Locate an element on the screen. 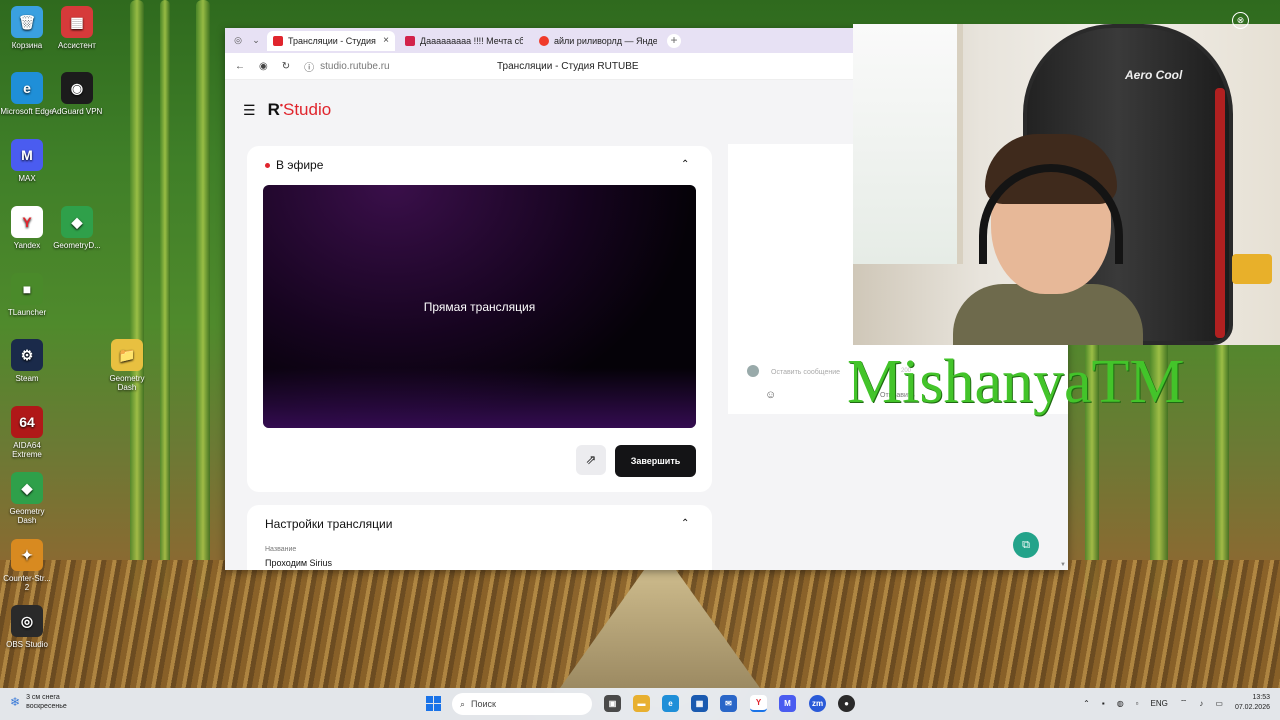 The height and width of the screenshot is (720, 1280). desktop-icon: Y Yandex is located at coordinates (27, 228).